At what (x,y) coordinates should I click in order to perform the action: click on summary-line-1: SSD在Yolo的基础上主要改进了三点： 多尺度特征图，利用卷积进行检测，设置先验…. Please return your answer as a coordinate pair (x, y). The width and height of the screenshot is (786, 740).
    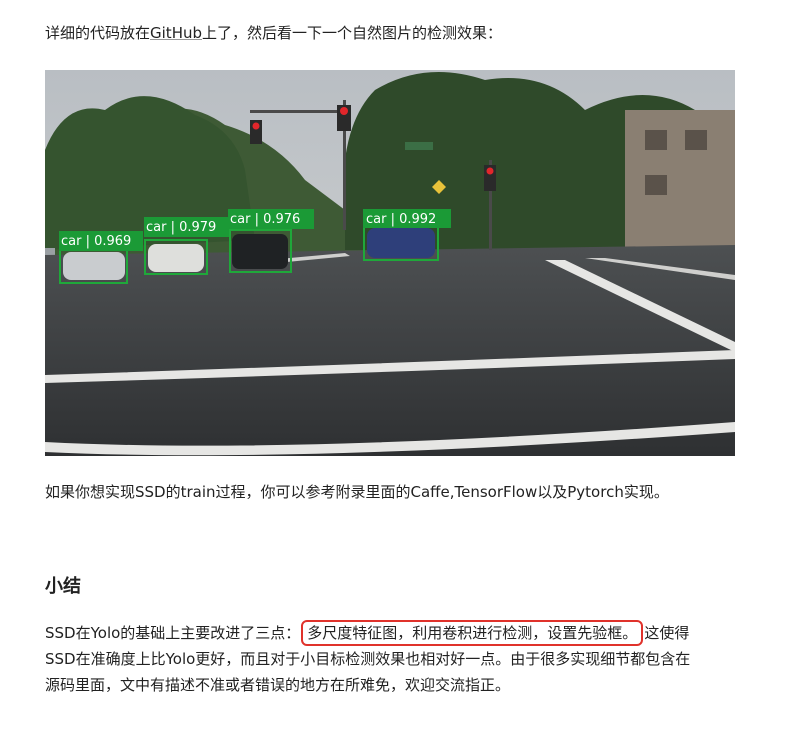
    Looking at the image, I should click on (367, 633).